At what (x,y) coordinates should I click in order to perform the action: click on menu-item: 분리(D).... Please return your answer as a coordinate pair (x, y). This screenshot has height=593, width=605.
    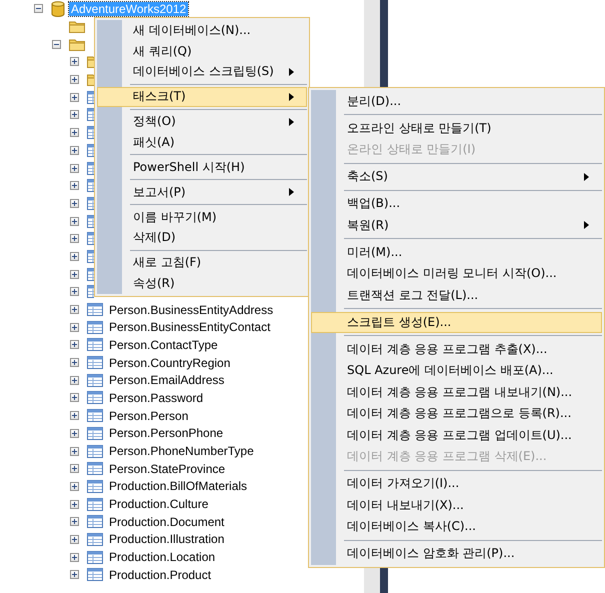
    Looking at the image, I should click on (456, 101).